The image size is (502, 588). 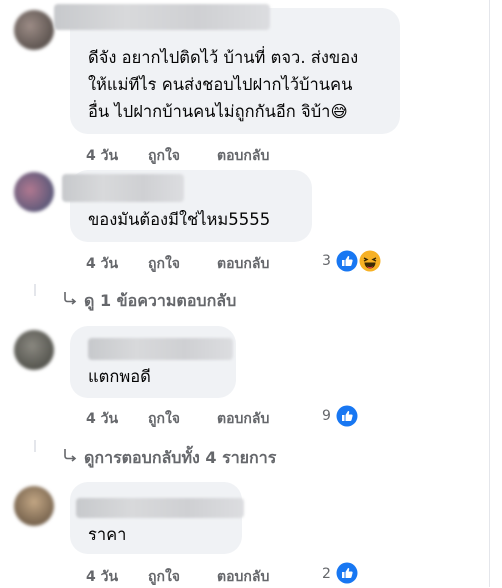 What do you see at coordinates (107, 534) in the screenshot?
I see `comment-text: ราคา` at bounding box center [107, 534].